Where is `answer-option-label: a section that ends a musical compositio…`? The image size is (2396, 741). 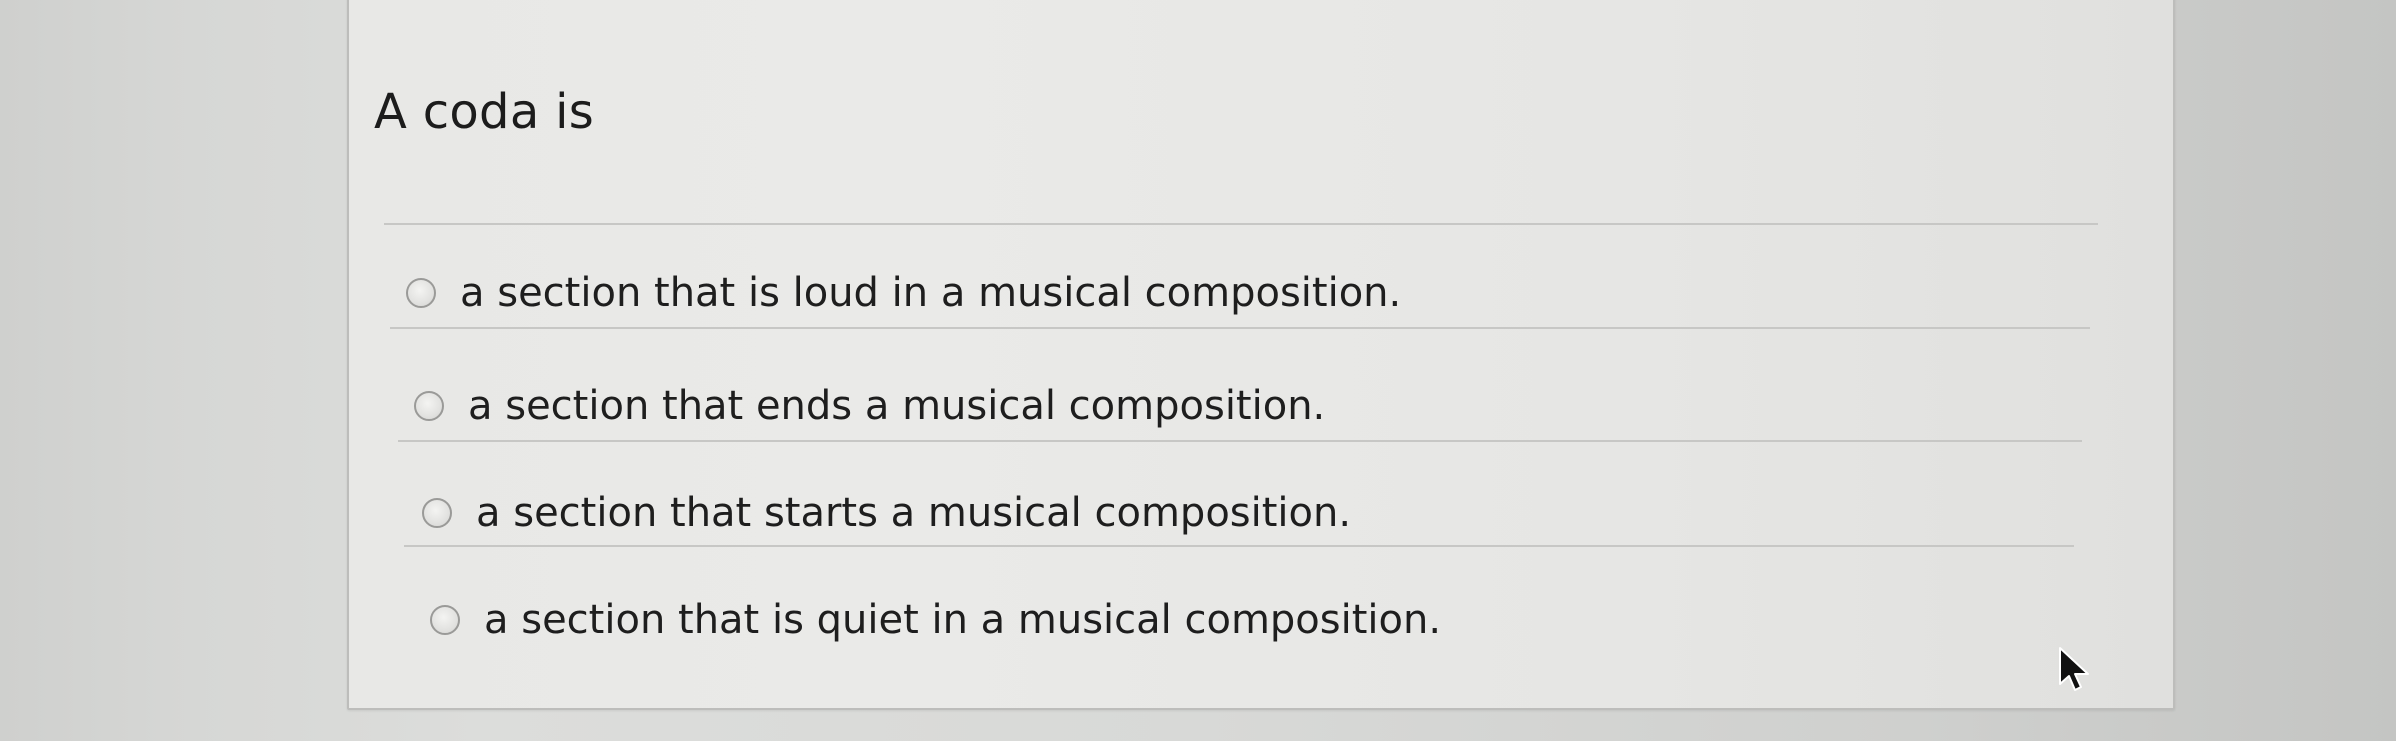
answer-option-label: a section that ends a musical compositio… is located at coordinates (897, 406).